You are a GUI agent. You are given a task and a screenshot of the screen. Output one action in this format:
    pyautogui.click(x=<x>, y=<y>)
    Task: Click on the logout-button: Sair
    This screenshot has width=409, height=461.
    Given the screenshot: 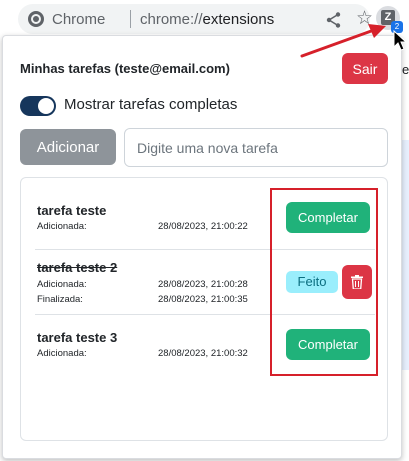 What is the action you would take?
    pyautogui.click(x=365, y=68)
    